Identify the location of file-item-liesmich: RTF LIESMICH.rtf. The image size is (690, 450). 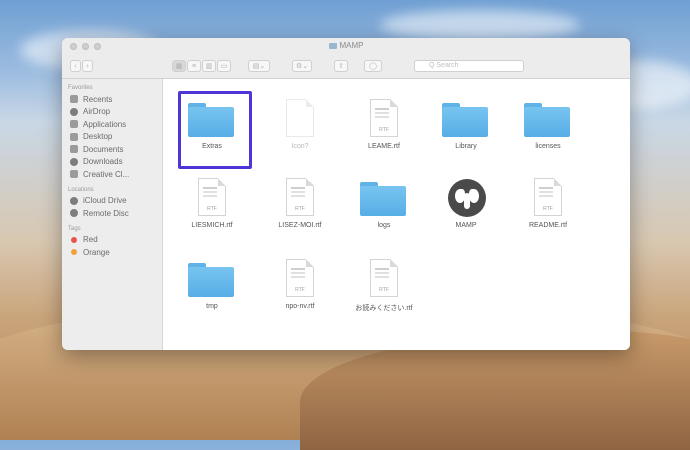
(212, 201).